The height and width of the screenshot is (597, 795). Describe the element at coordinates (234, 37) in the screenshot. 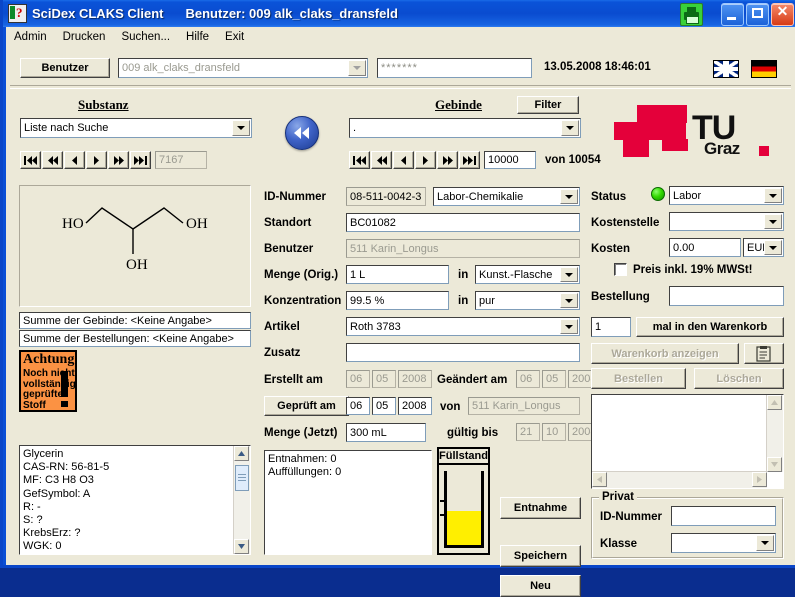

I see `menu-item-exit: Exit` at that location.